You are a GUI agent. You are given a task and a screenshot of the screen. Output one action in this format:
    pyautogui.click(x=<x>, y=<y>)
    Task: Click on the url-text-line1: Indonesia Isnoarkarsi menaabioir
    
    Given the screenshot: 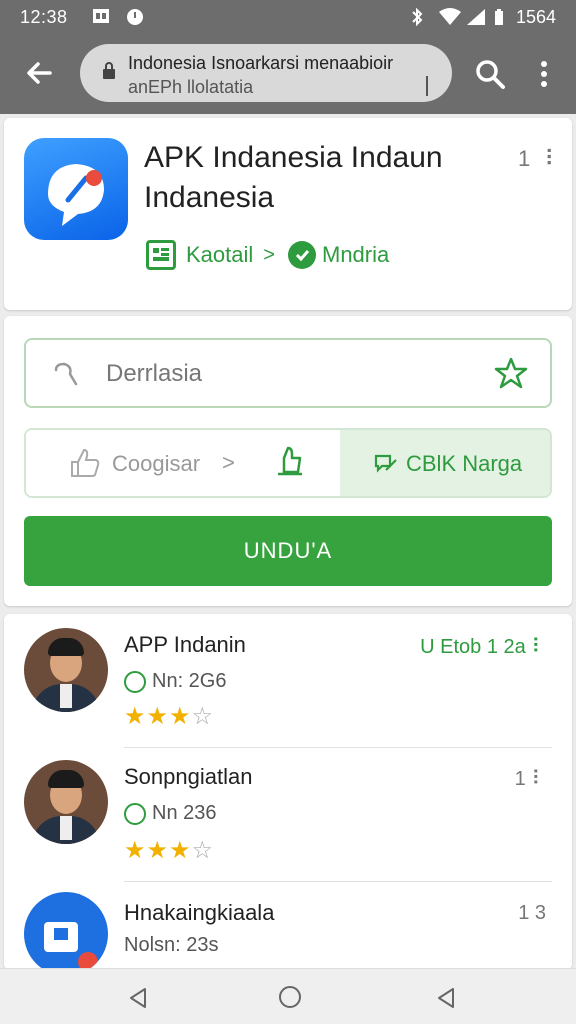 What is the action you would take?
    pyautogui.click(x=261, y=63)
    